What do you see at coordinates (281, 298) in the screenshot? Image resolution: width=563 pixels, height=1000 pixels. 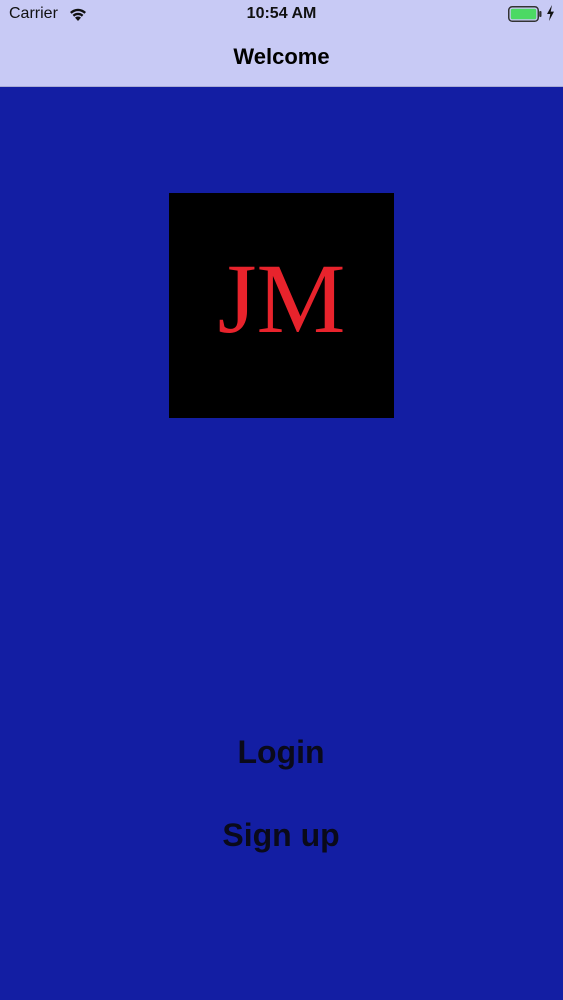 I see `logo-monogram: JM` at bounding box center [281, 298].